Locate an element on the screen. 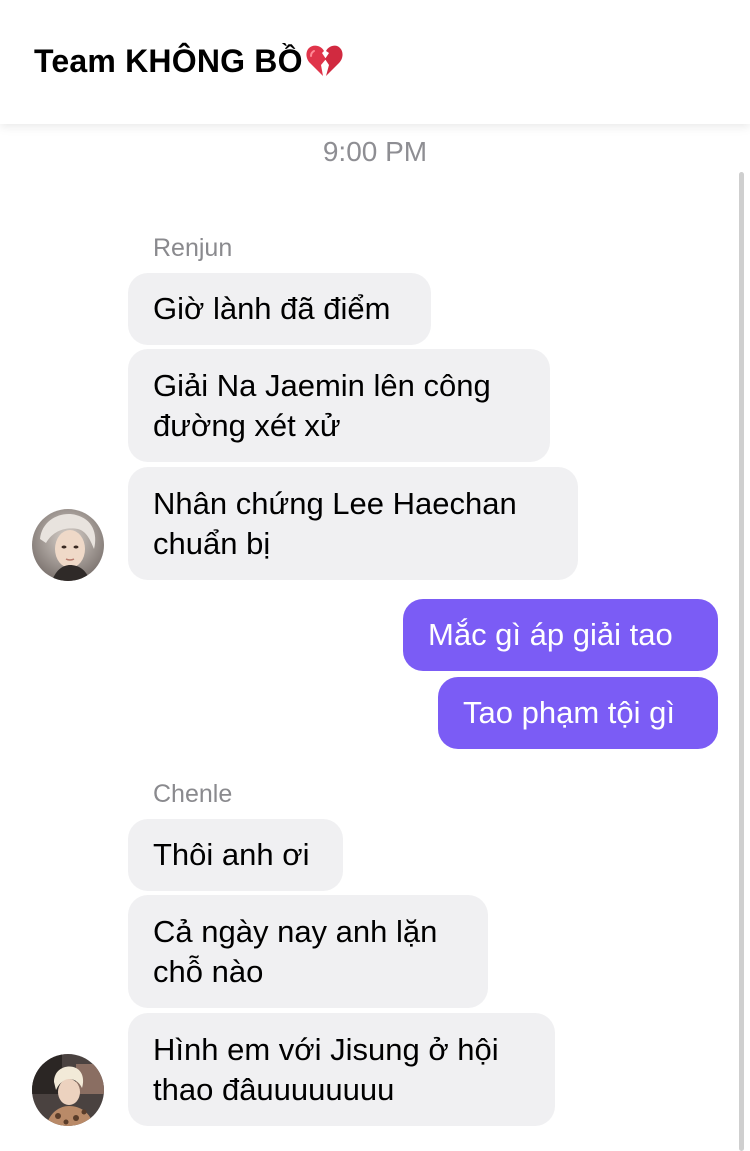 The width and height of the screenshot is (750, 1151). sender-name: Chenle is located at coordinates (193, 794).